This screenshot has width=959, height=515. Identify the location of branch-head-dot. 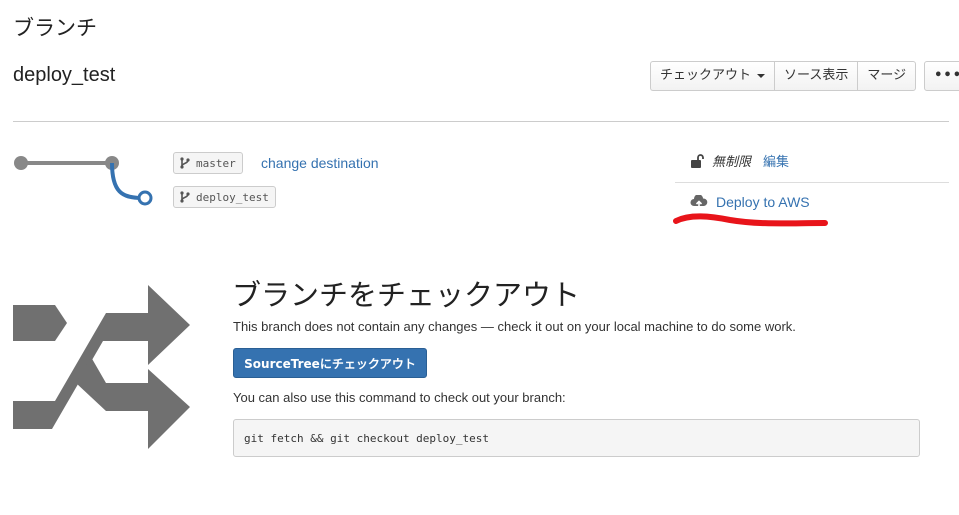
(145, 198).